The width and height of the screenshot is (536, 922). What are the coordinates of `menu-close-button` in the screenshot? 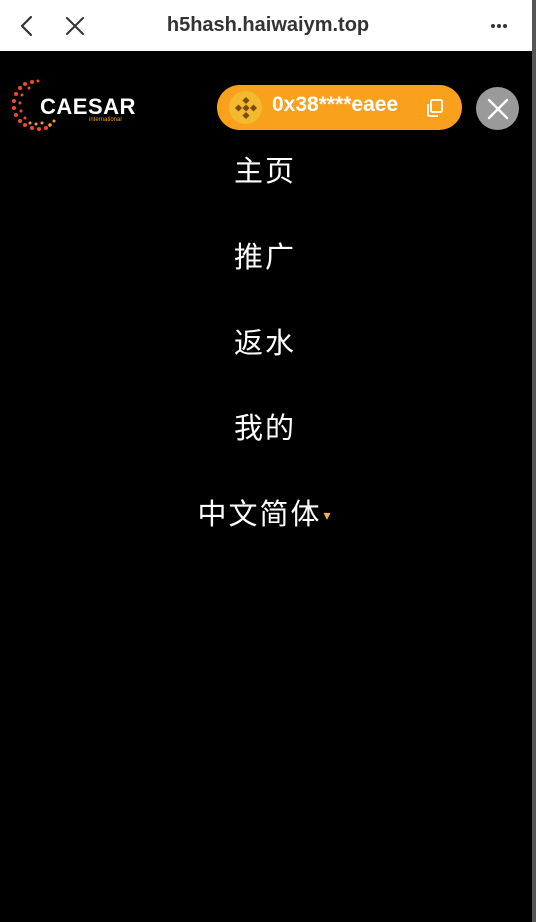 It's located at (497, 108).